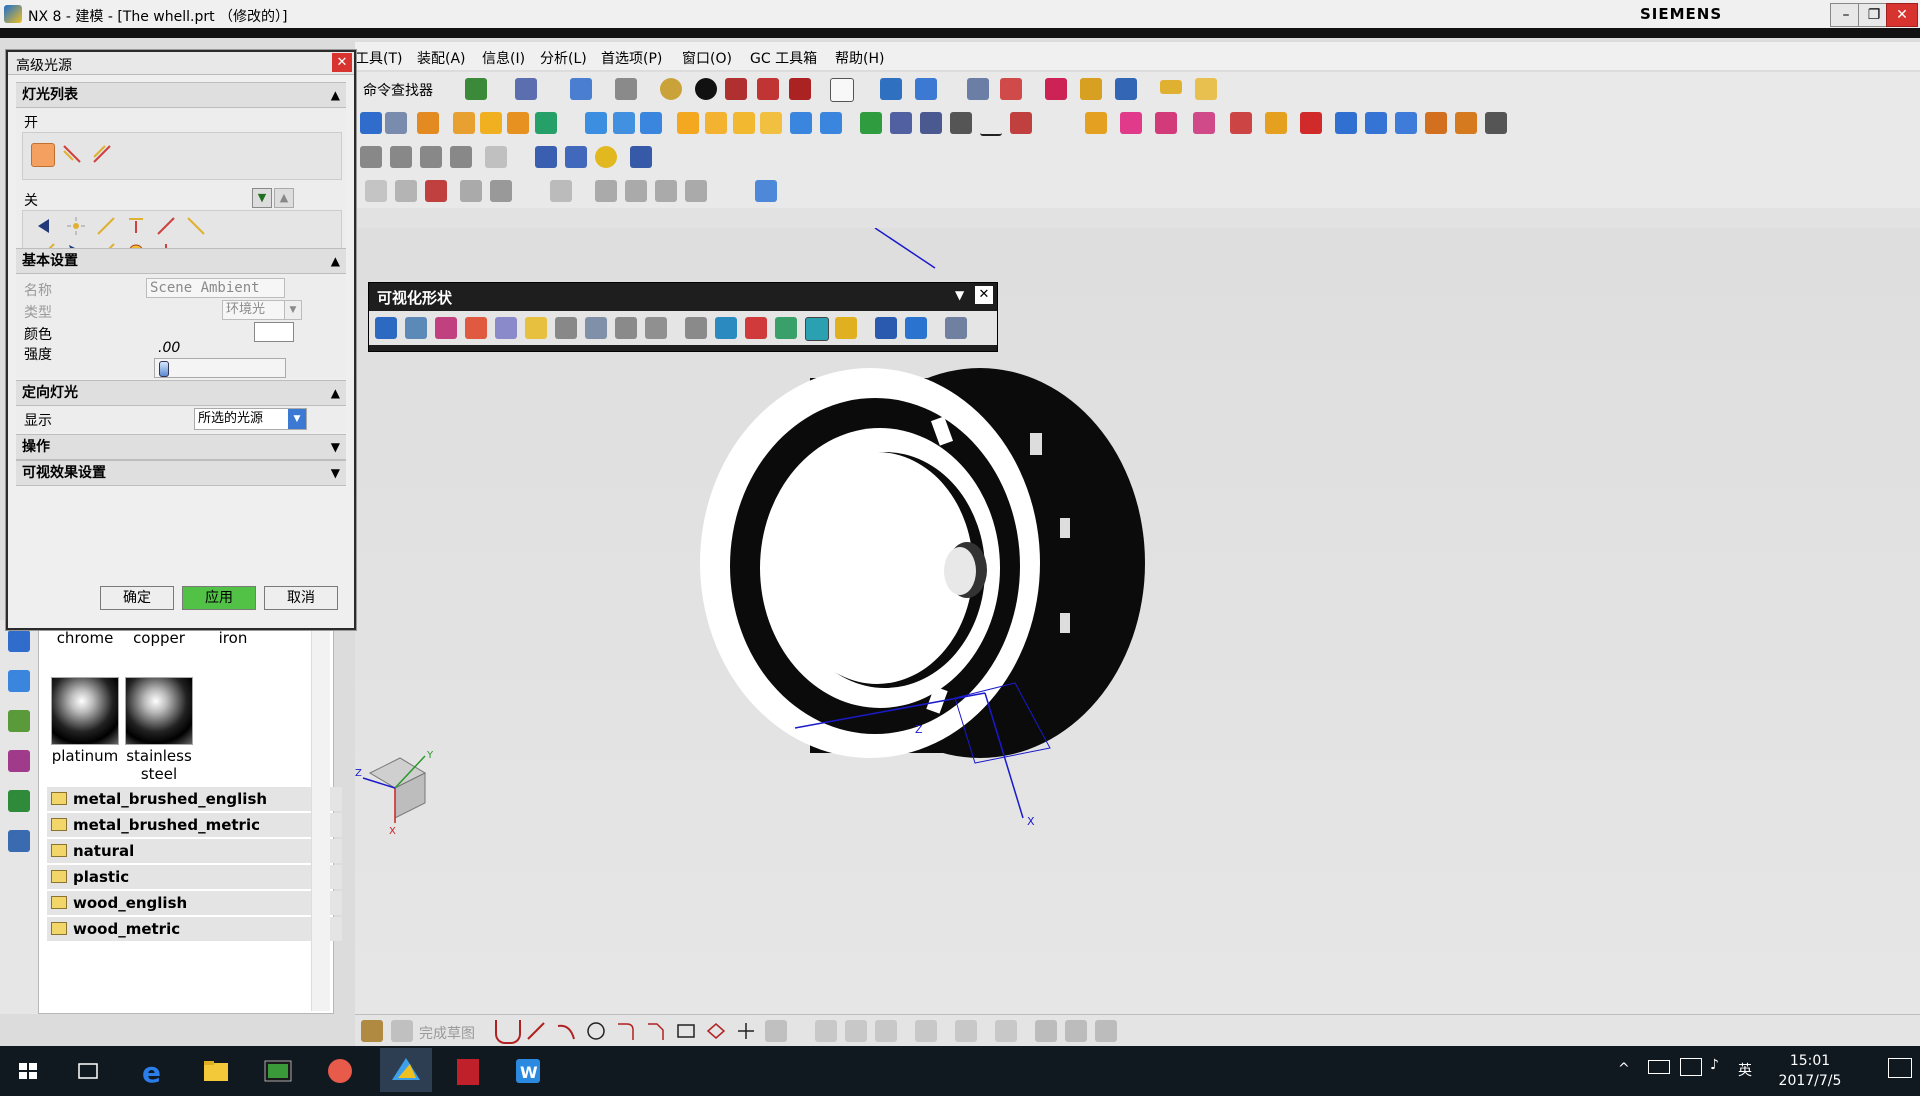  I want to click on materials-scrollbar, so click(320, 816).